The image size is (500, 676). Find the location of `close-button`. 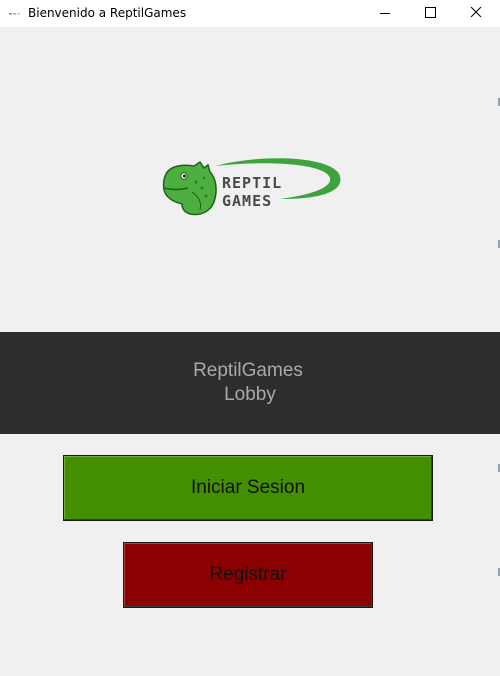

close-button is located at coordinates (477, 13).